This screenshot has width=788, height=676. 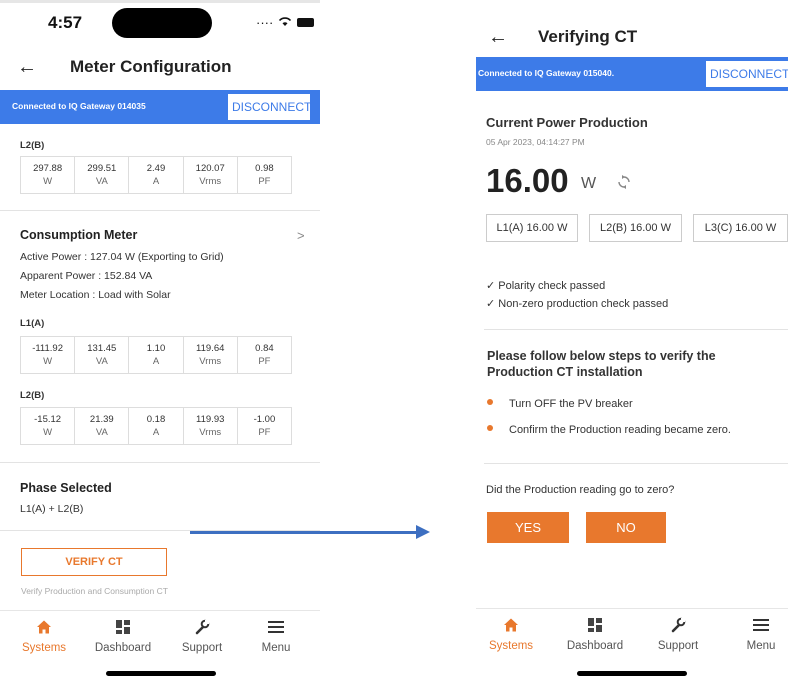 I want to click on consumption-meter-title: Consumption Meter, so click(x=78, y=235).